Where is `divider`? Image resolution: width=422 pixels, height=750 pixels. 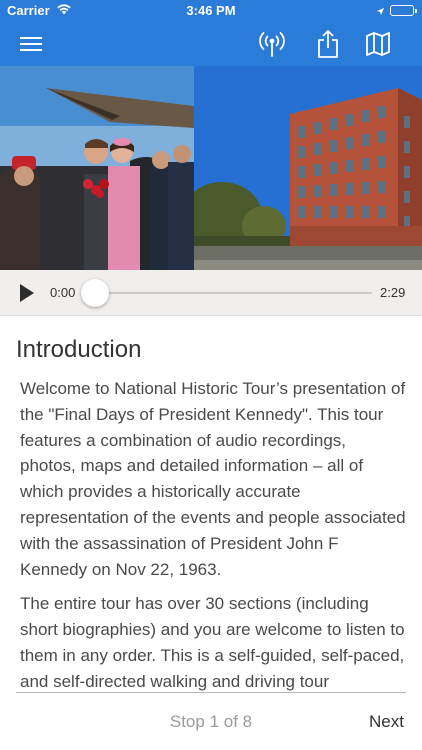 divider is located at coordinates (211, 692).